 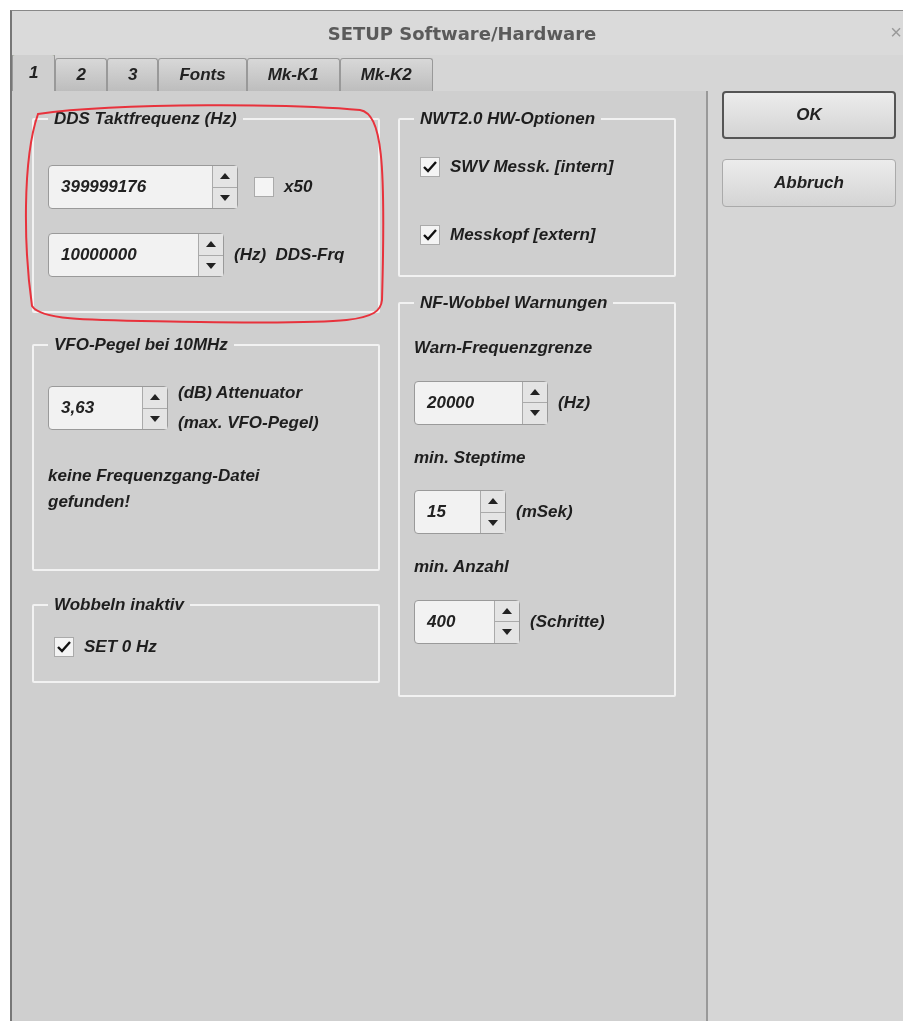 I want to click on spin-box: 20000, so click(x=481, y=402).